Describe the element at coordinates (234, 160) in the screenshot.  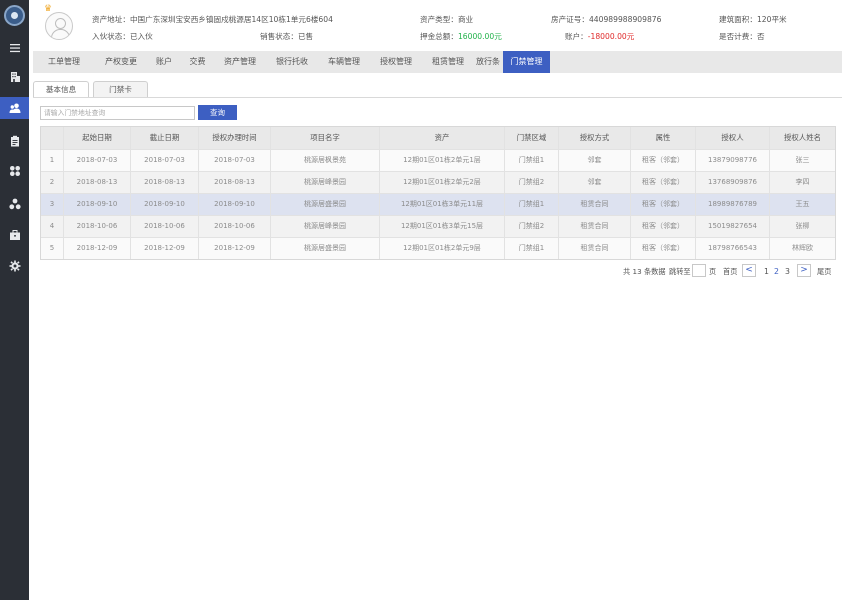
I see `cell-auth-time: 2018-07-03` at that location.